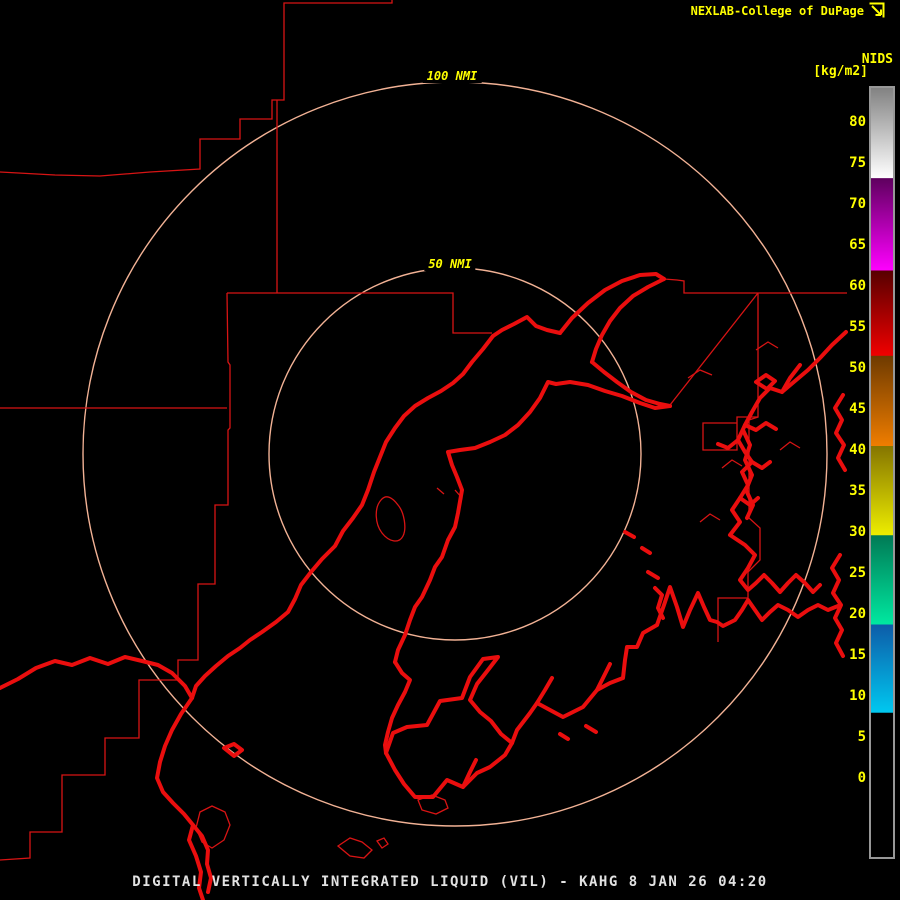 This screenshot has width=900, height=900. Describe the element at coordinates (857, 614) in the screenshot. I see `colorbar-tick-label: 20` at that location.